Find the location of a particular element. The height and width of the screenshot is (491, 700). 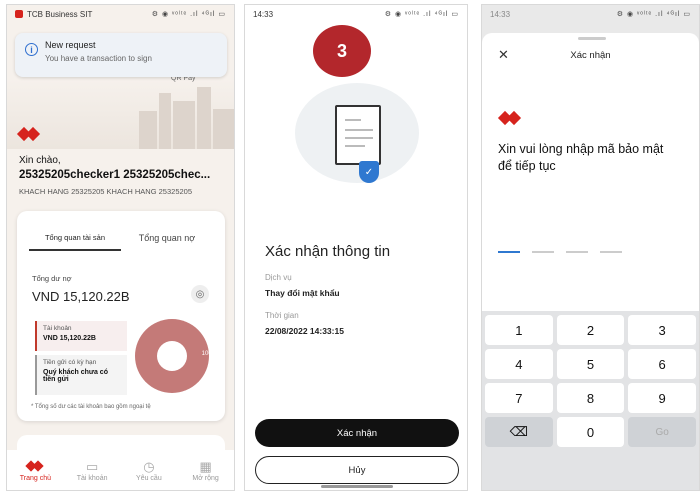

document-icon is located at coordinates (358, 135).